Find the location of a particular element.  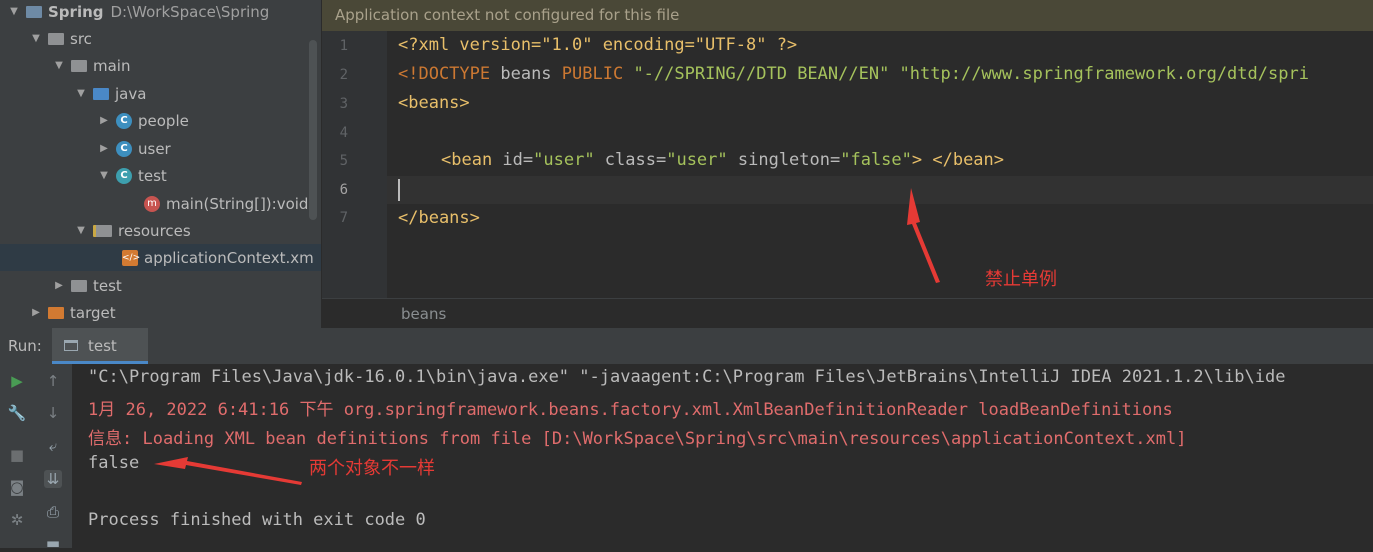

run-label: Run: is located at coordinates (25, 346).